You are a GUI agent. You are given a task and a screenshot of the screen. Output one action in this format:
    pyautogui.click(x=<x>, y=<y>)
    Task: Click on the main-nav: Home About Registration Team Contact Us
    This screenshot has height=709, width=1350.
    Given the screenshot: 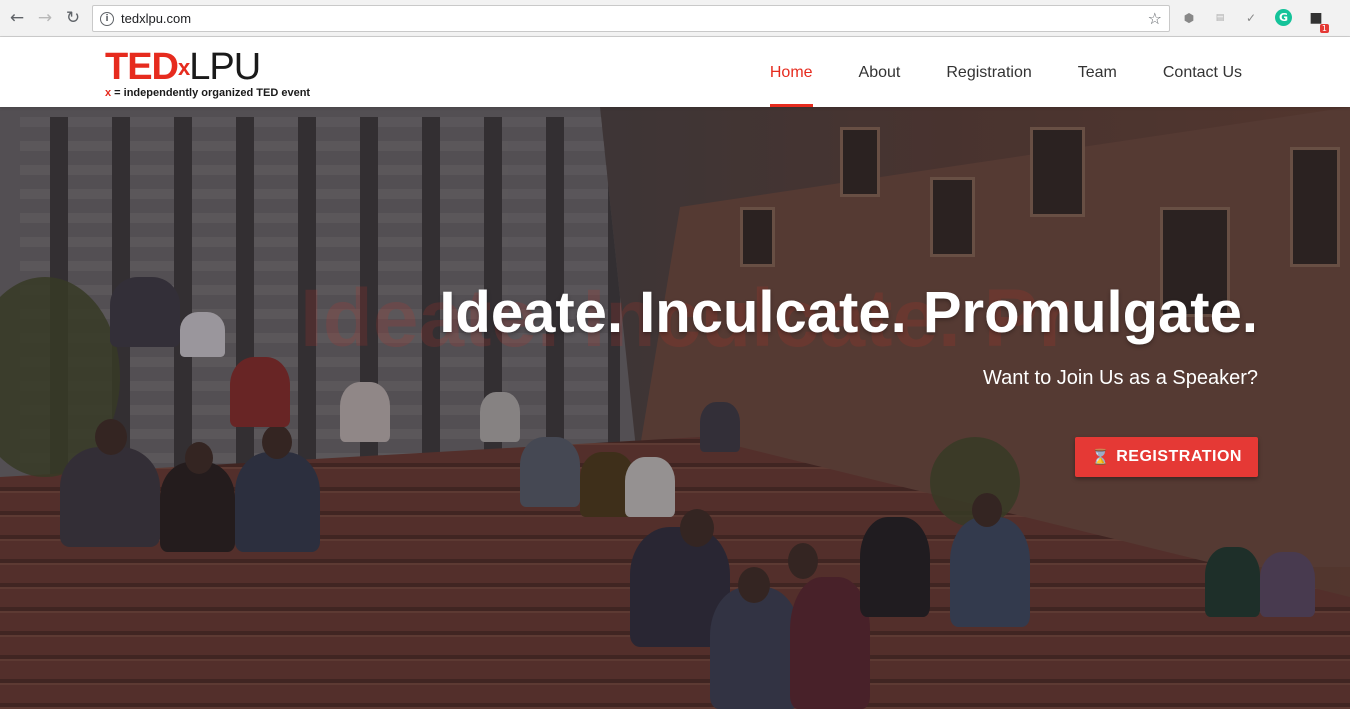 What is the action you would take?
    pyautogui.click(x=1006, y=72)
    